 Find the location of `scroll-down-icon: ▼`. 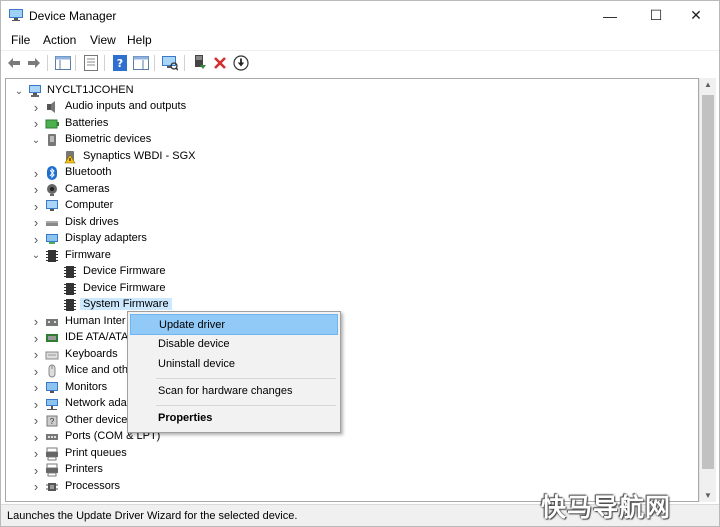

scroll-down-icon: ▼ is located at coordinates (708, 495).